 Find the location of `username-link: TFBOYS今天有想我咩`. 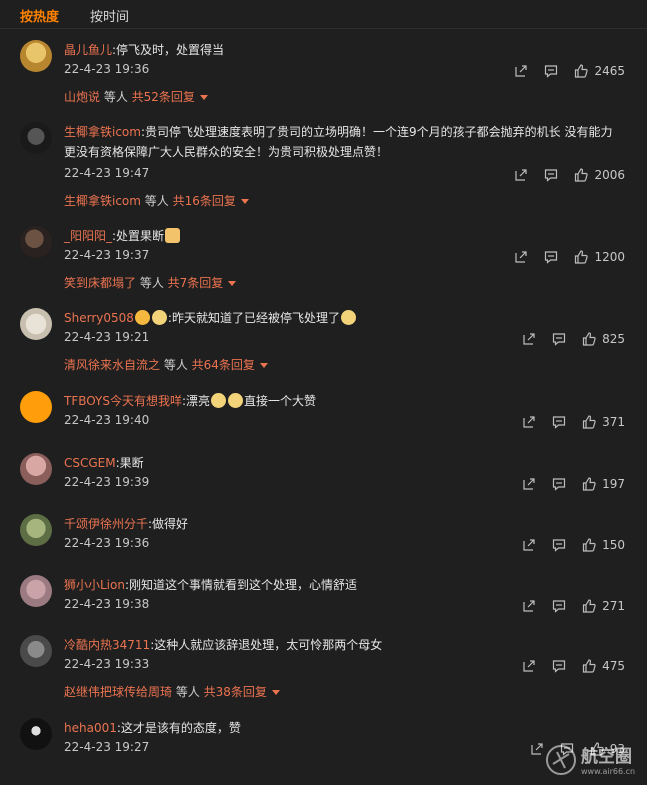

username-link: TFBOYS今天有想我咩 is located at coordinates (123, 401).